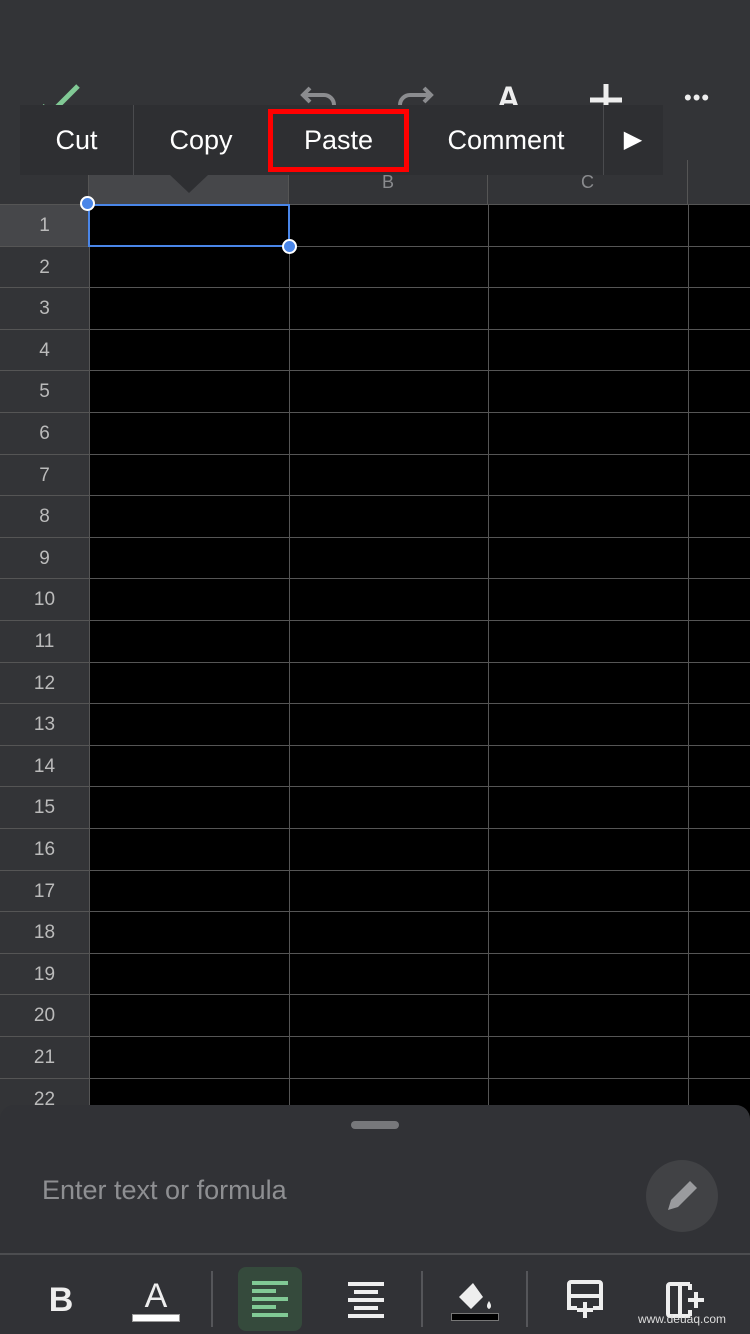 The height and width of the screenshot is (1334, 750). I want to click on align-center-button, so click(366, 1300).